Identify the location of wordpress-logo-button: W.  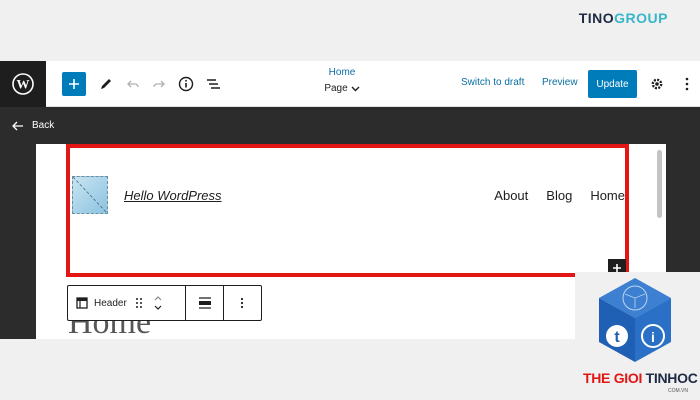
(23, 84).